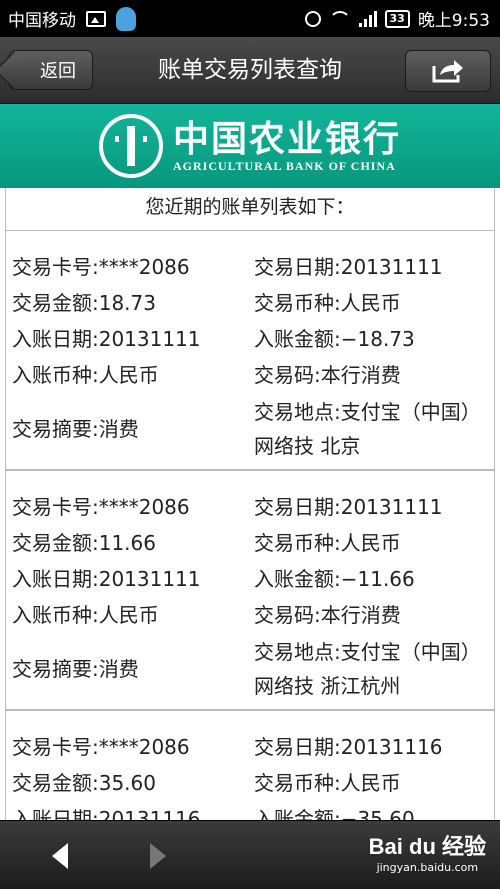  I want to click on page-title: 账单交易列表查询, so click(250, 70).